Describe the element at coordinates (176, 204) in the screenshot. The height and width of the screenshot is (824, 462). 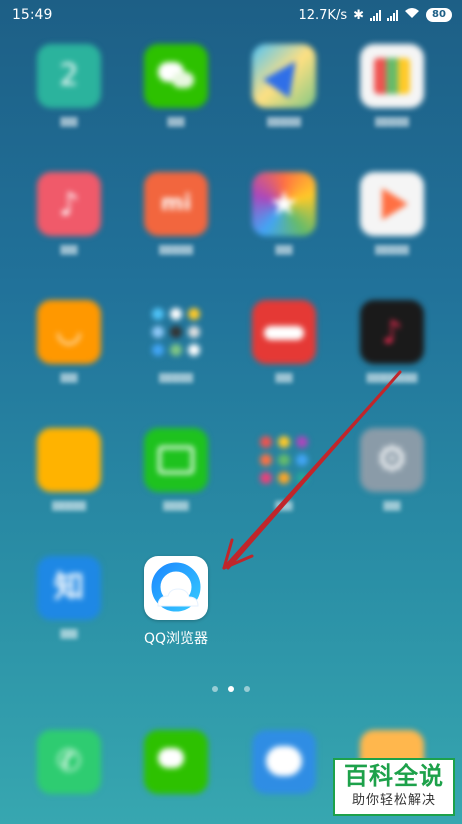
I see `mi-icon: mi` at that location.